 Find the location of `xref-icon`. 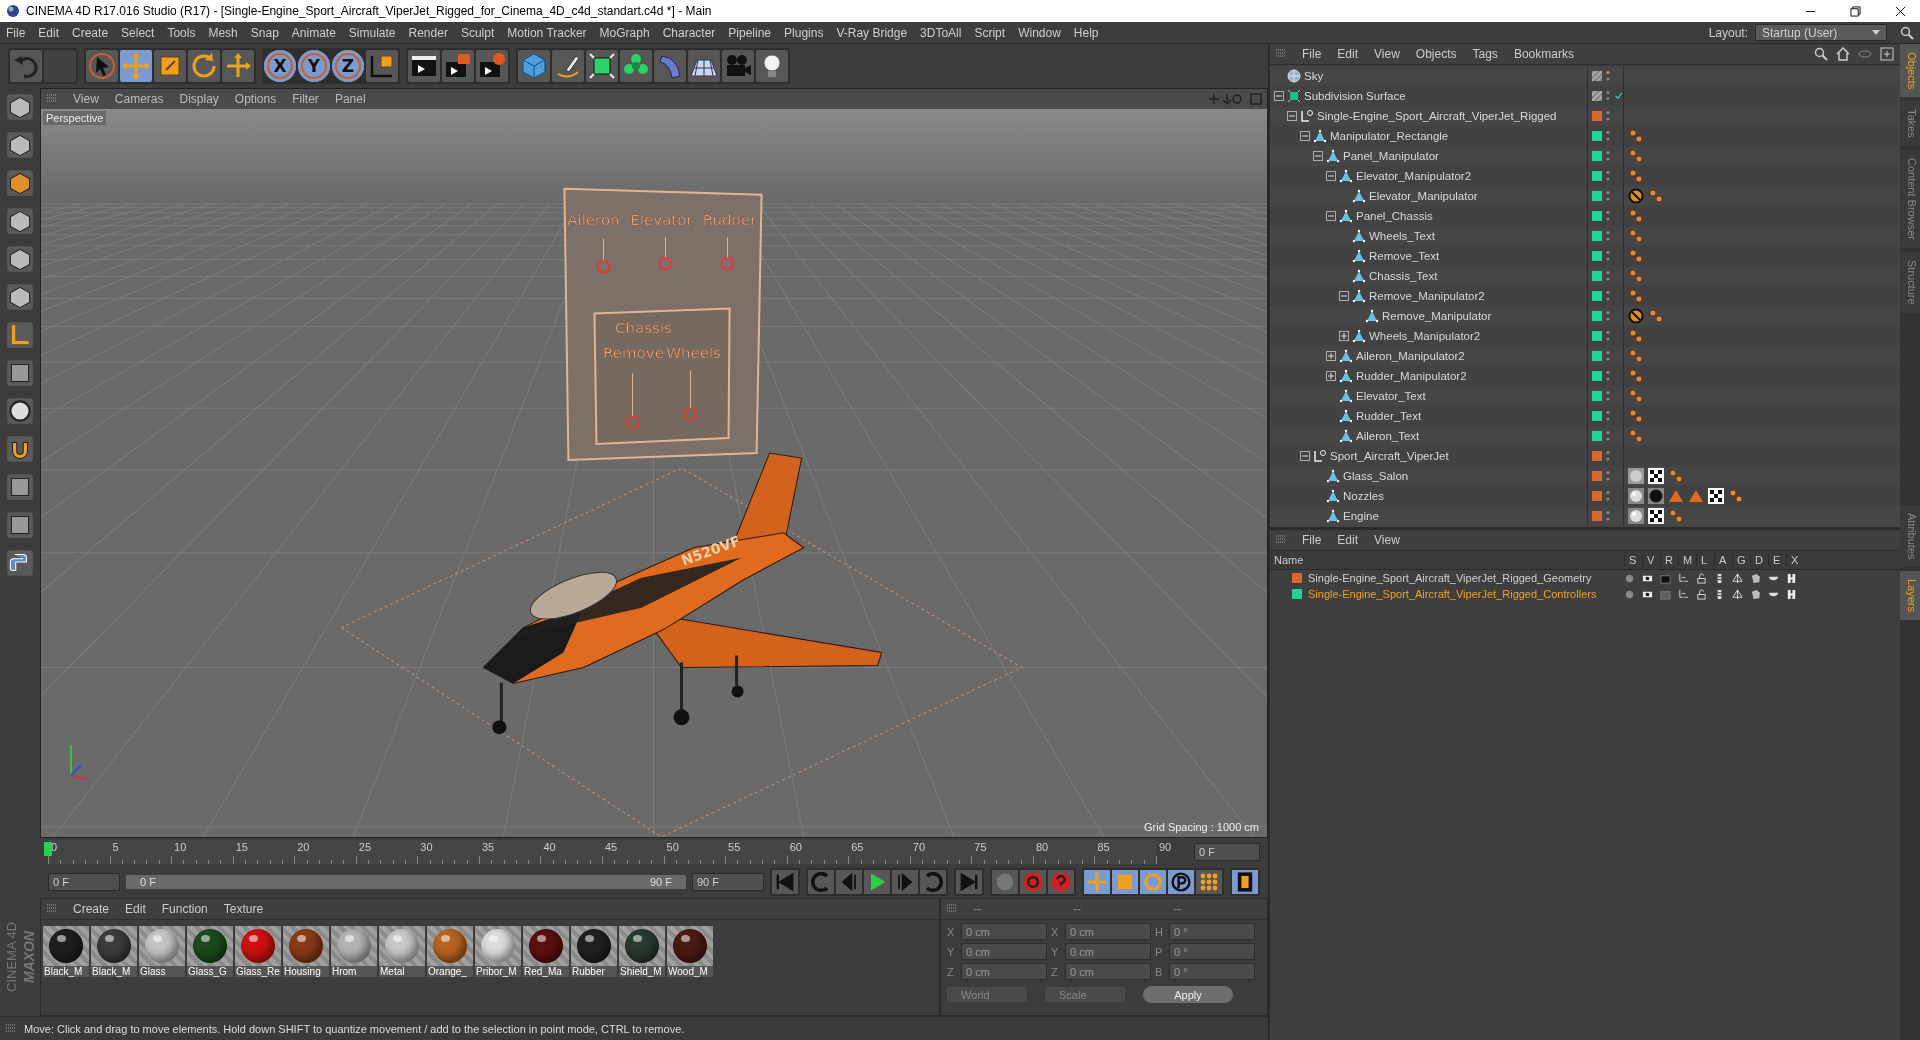

xref-icon is located at coordinates (1791, 594).